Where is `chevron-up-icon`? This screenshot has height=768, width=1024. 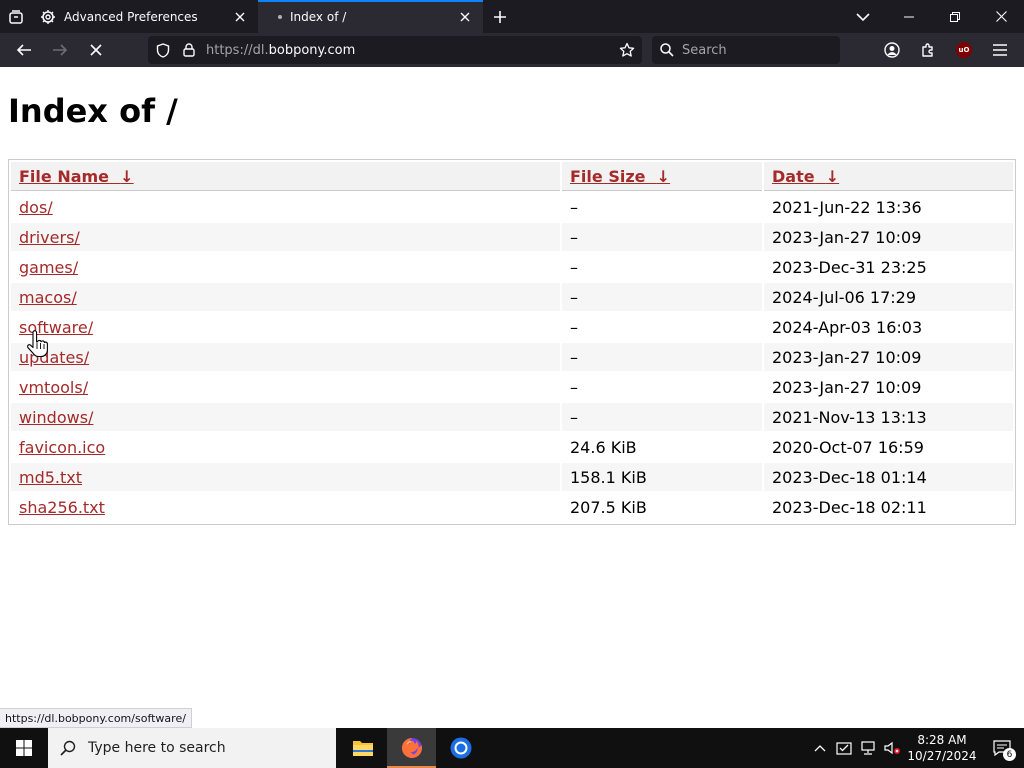
chevron-up-icon is located at coordinates (820, 748).